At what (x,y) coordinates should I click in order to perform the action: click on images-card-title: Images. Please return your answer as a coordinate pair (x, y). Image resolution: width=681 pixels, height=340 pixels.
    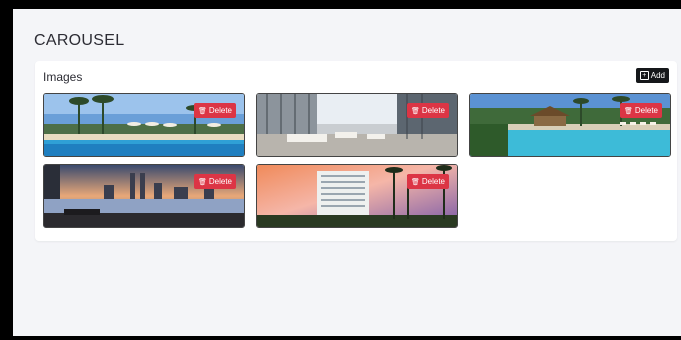
    Looking at the image, I should click on (63, 77).